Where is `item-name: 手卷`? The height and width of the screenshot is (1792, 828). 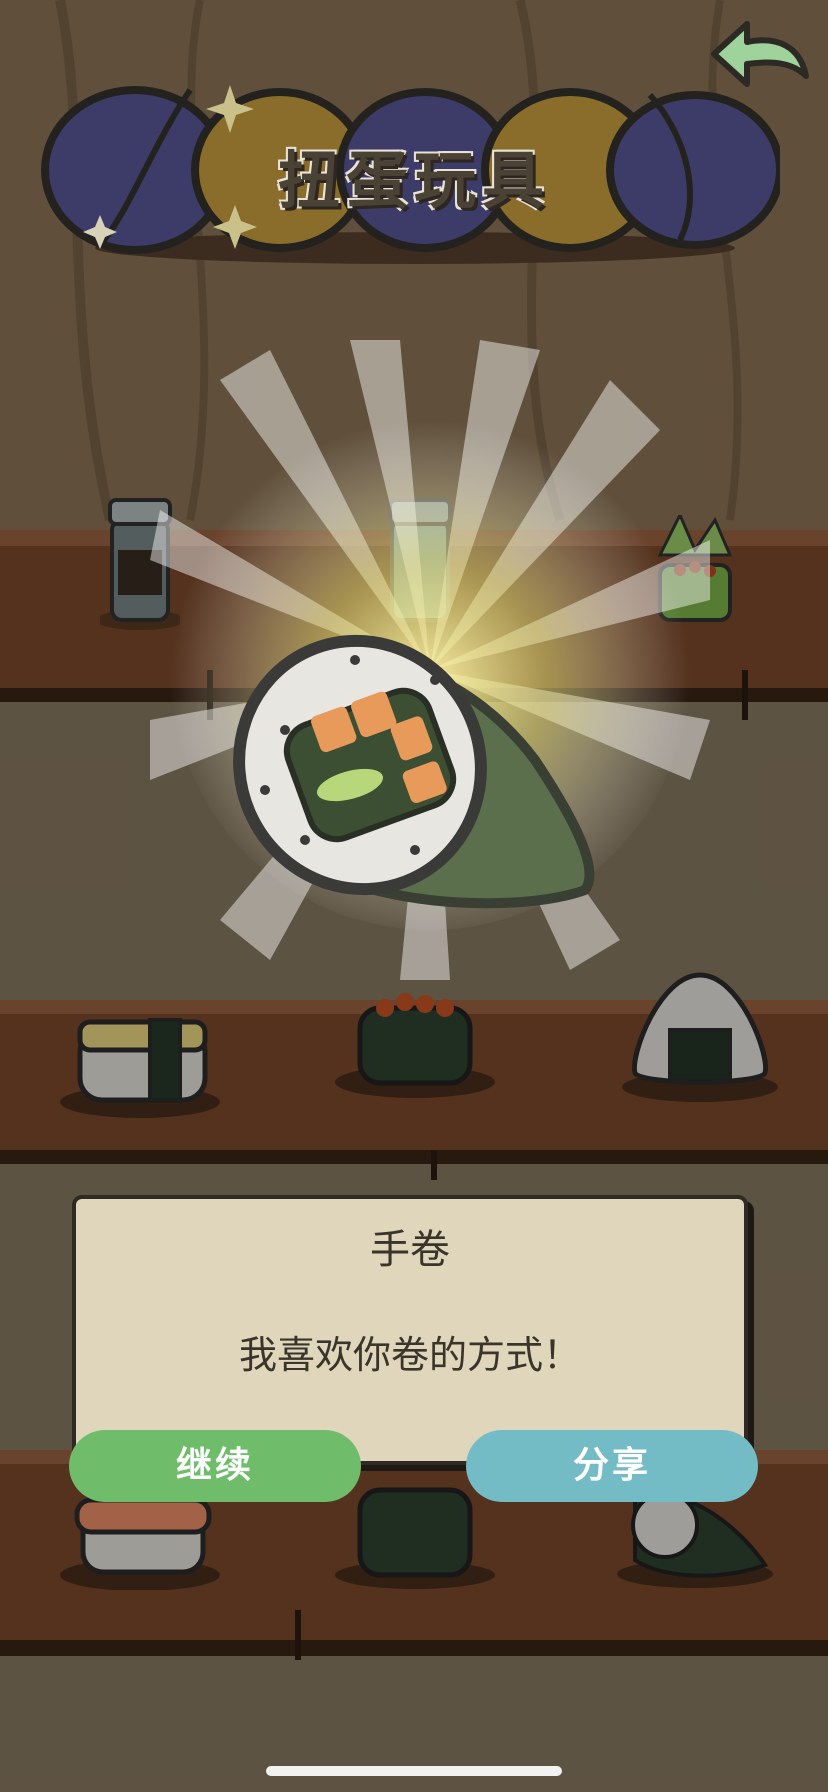
item-name: 手卷 is located at coordinates (410, 1250).